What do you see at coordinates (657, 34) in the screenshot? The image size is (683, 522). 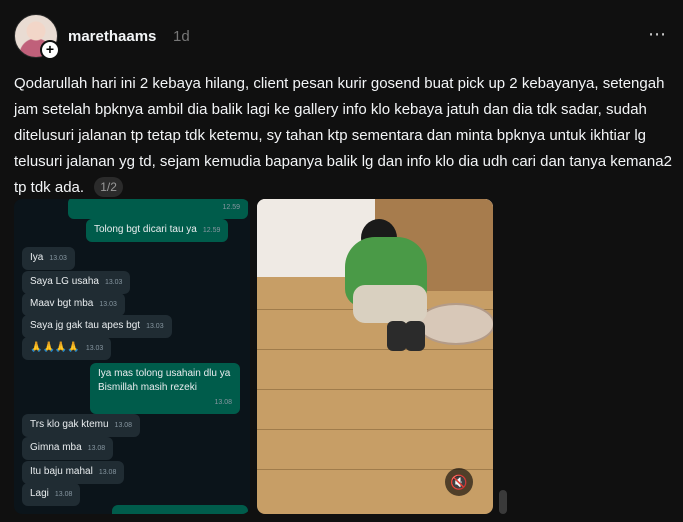 I see `more-options-icon: ⋯` at bounding box center [657, 34].